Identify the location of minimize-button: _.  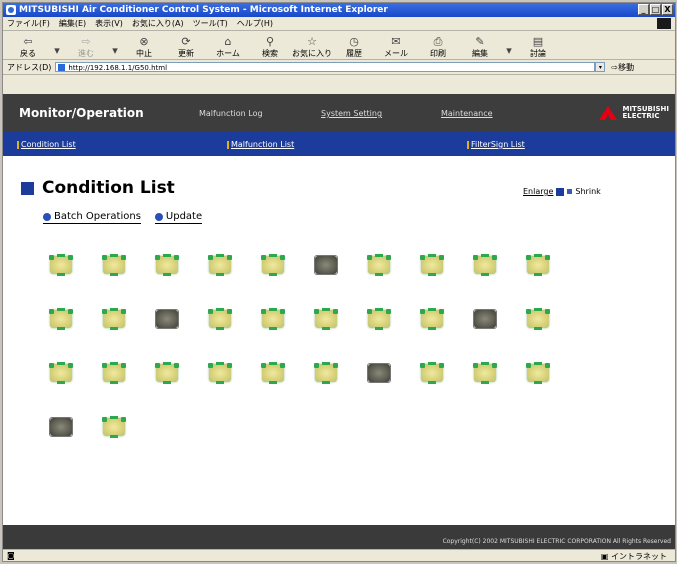
(643, 9).